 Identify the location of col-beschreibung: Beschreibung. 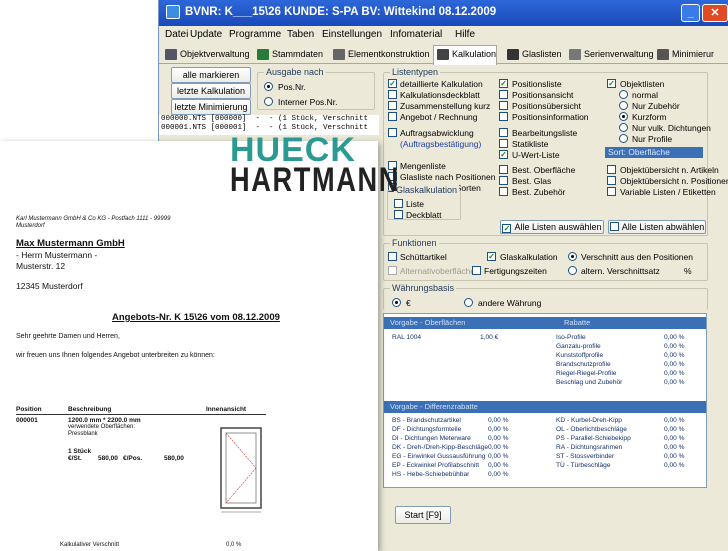
(90, 409).